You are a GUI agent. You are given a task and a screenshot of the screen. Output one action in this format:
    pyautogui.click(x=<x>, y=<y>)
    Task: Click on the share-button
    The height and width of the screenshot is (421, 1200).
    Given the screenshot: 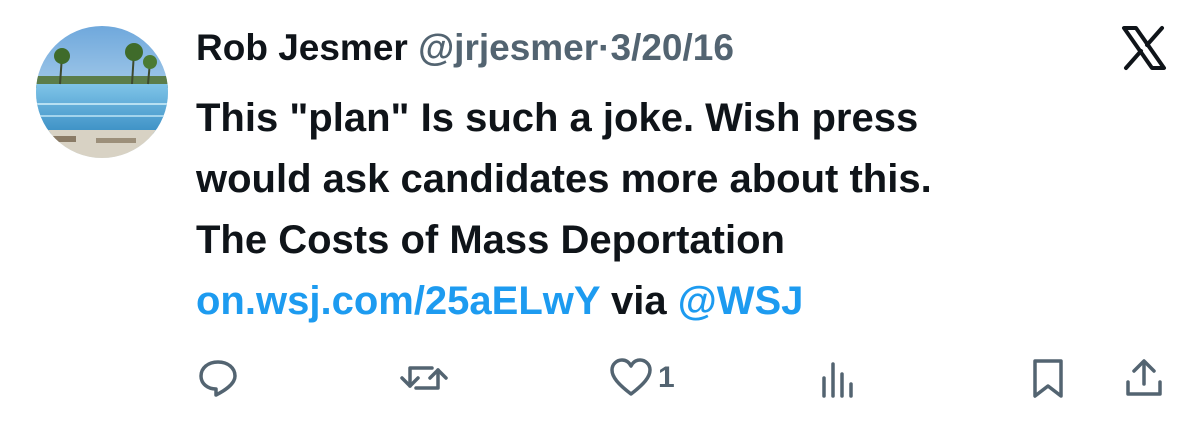 What is the action you would take?
    pyautogui.click(x=1144, y=378)
    